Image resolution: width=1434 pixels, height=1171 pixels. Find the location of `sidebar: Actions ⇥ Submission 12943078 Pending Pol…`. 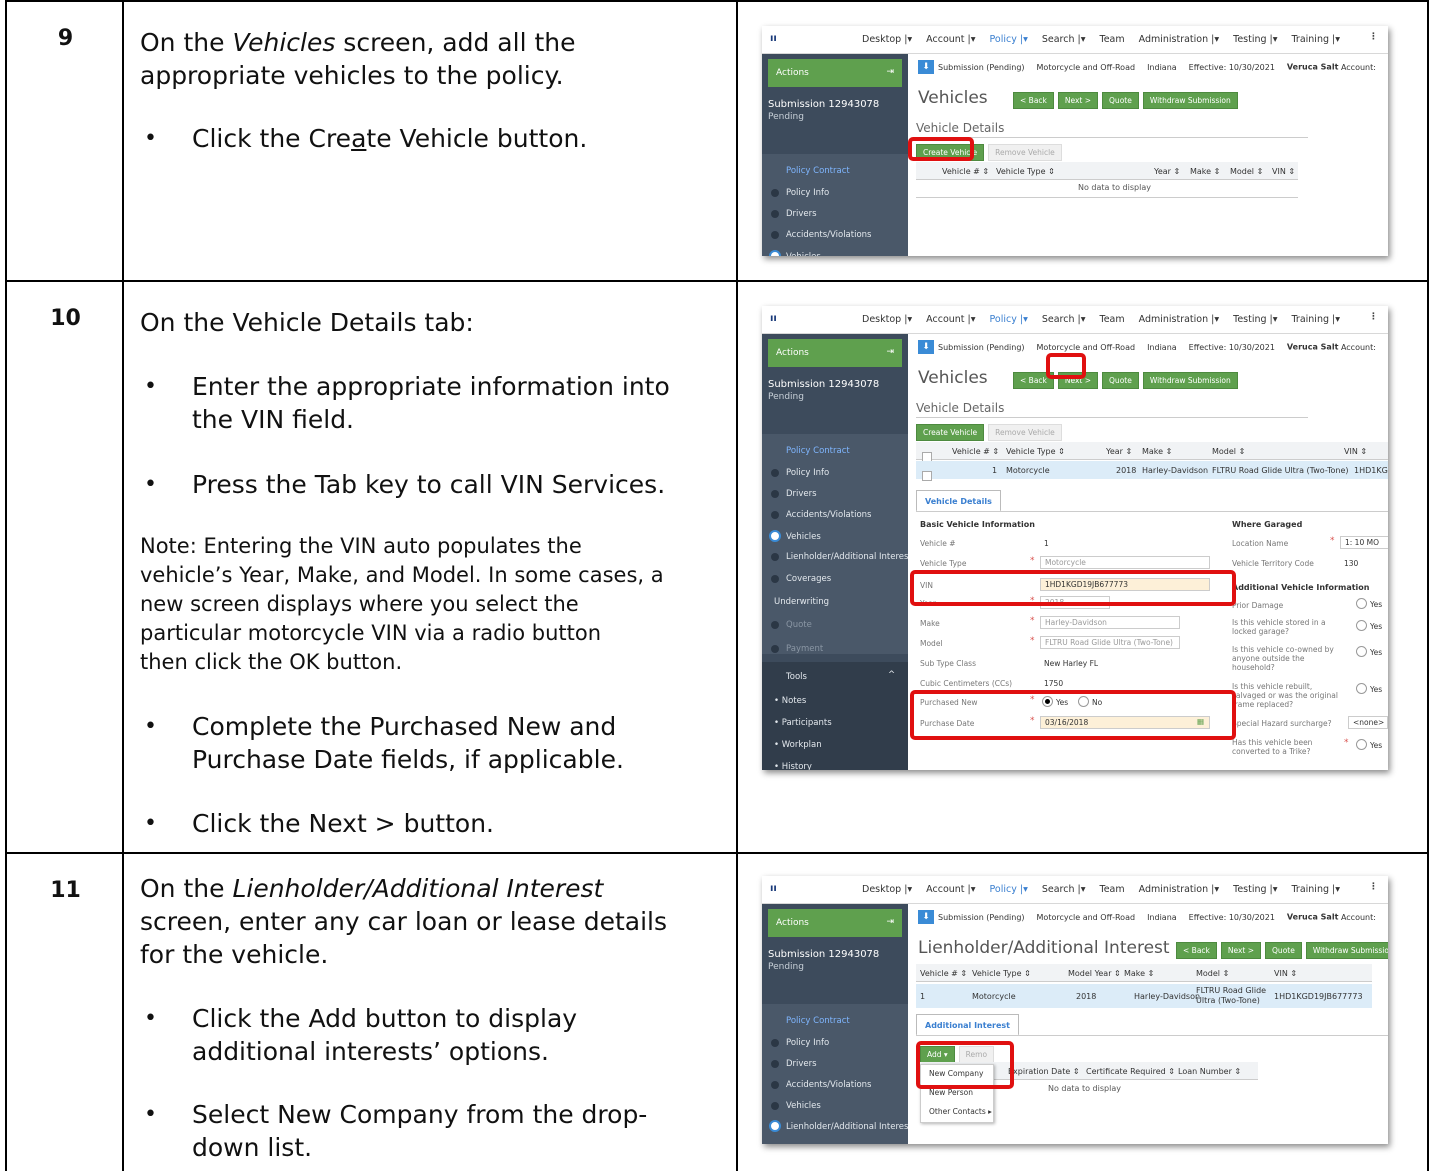

sidebar: Actions ⇥ Submission 12943078 Pending Pol… is located at coordinates (835, 155).